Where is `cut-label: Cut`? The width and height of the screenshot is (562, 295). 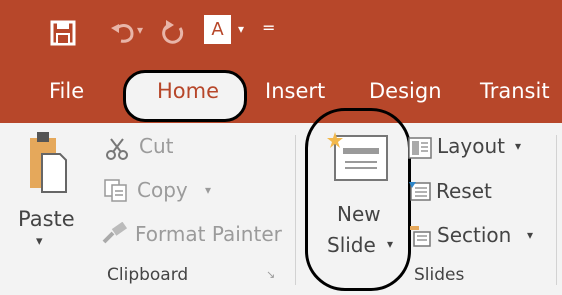 cut-label: Cut is located at coordinates (156, 146).